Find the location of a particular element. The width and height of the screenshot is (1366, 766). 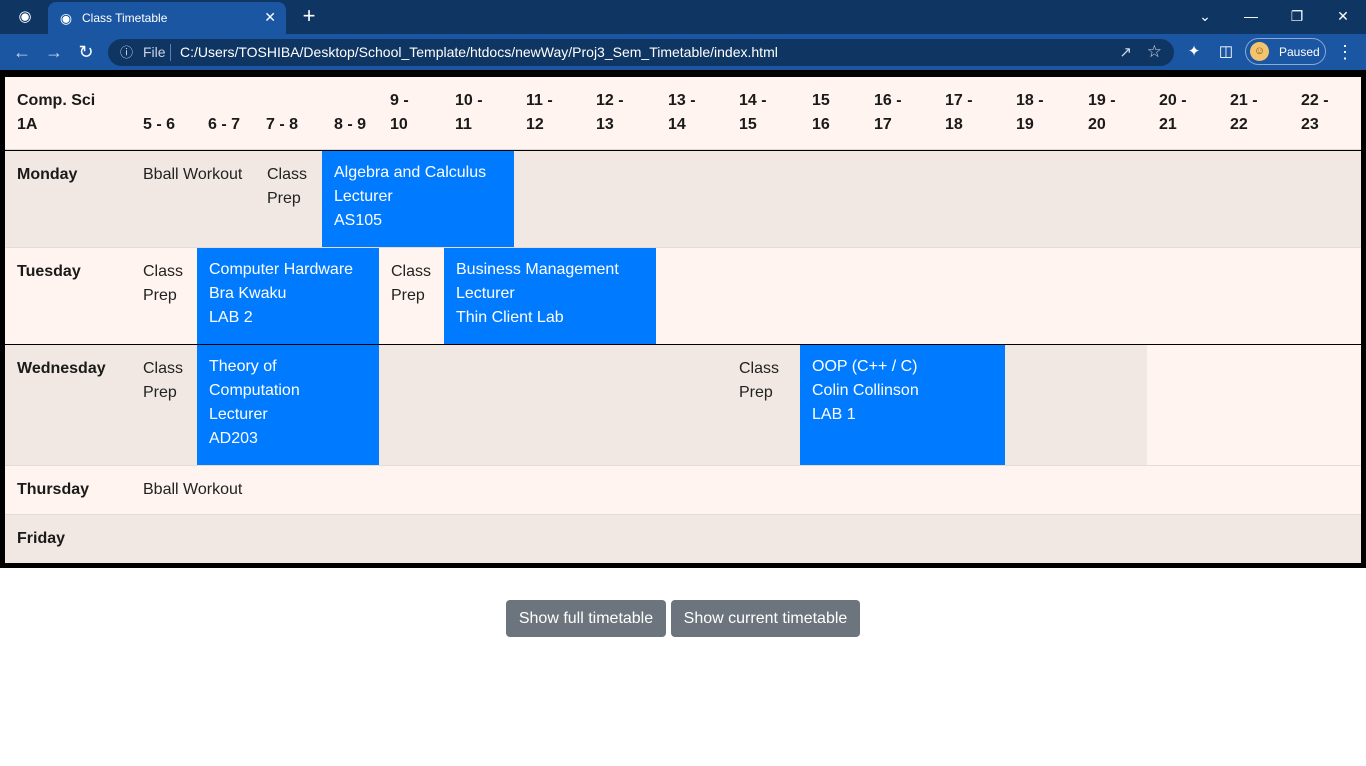

profile-button: ☺ Paused is located at coordinates (1285, 51).